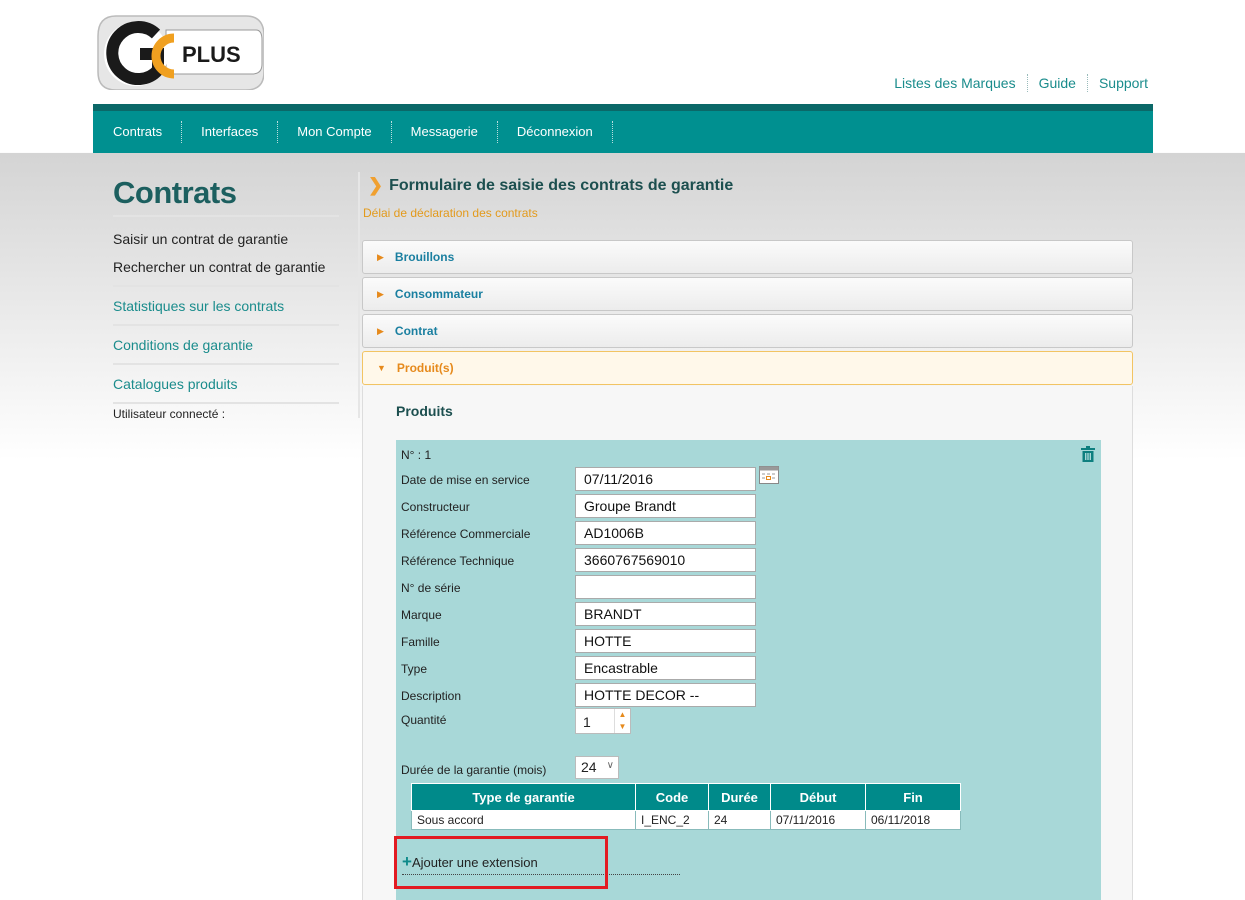  I want to click on constructeur-field: Groupe Brandt, so click(665, 506).